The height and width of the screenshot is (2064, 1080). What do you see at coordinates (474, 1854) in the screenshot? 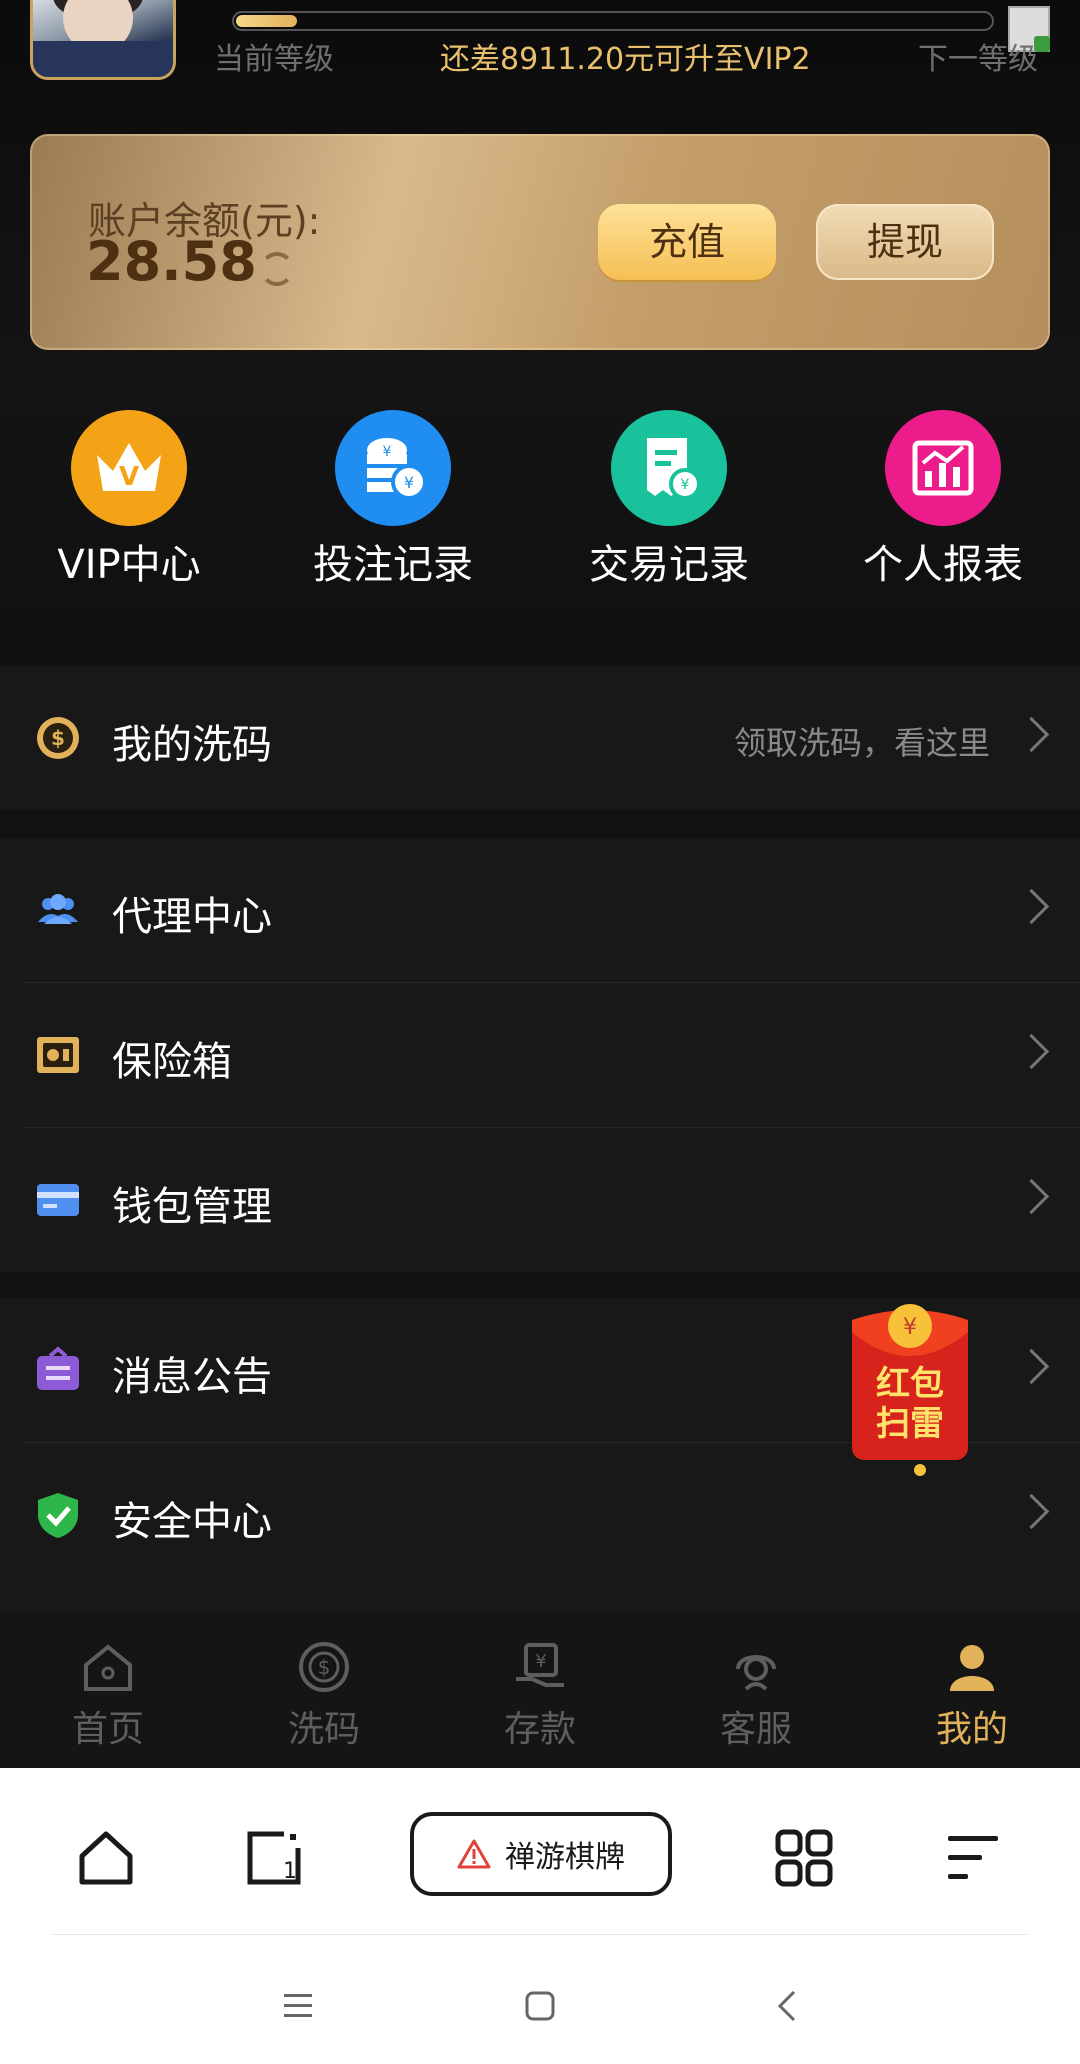
I see `warning-icon` at bounding box center [474, 1854].